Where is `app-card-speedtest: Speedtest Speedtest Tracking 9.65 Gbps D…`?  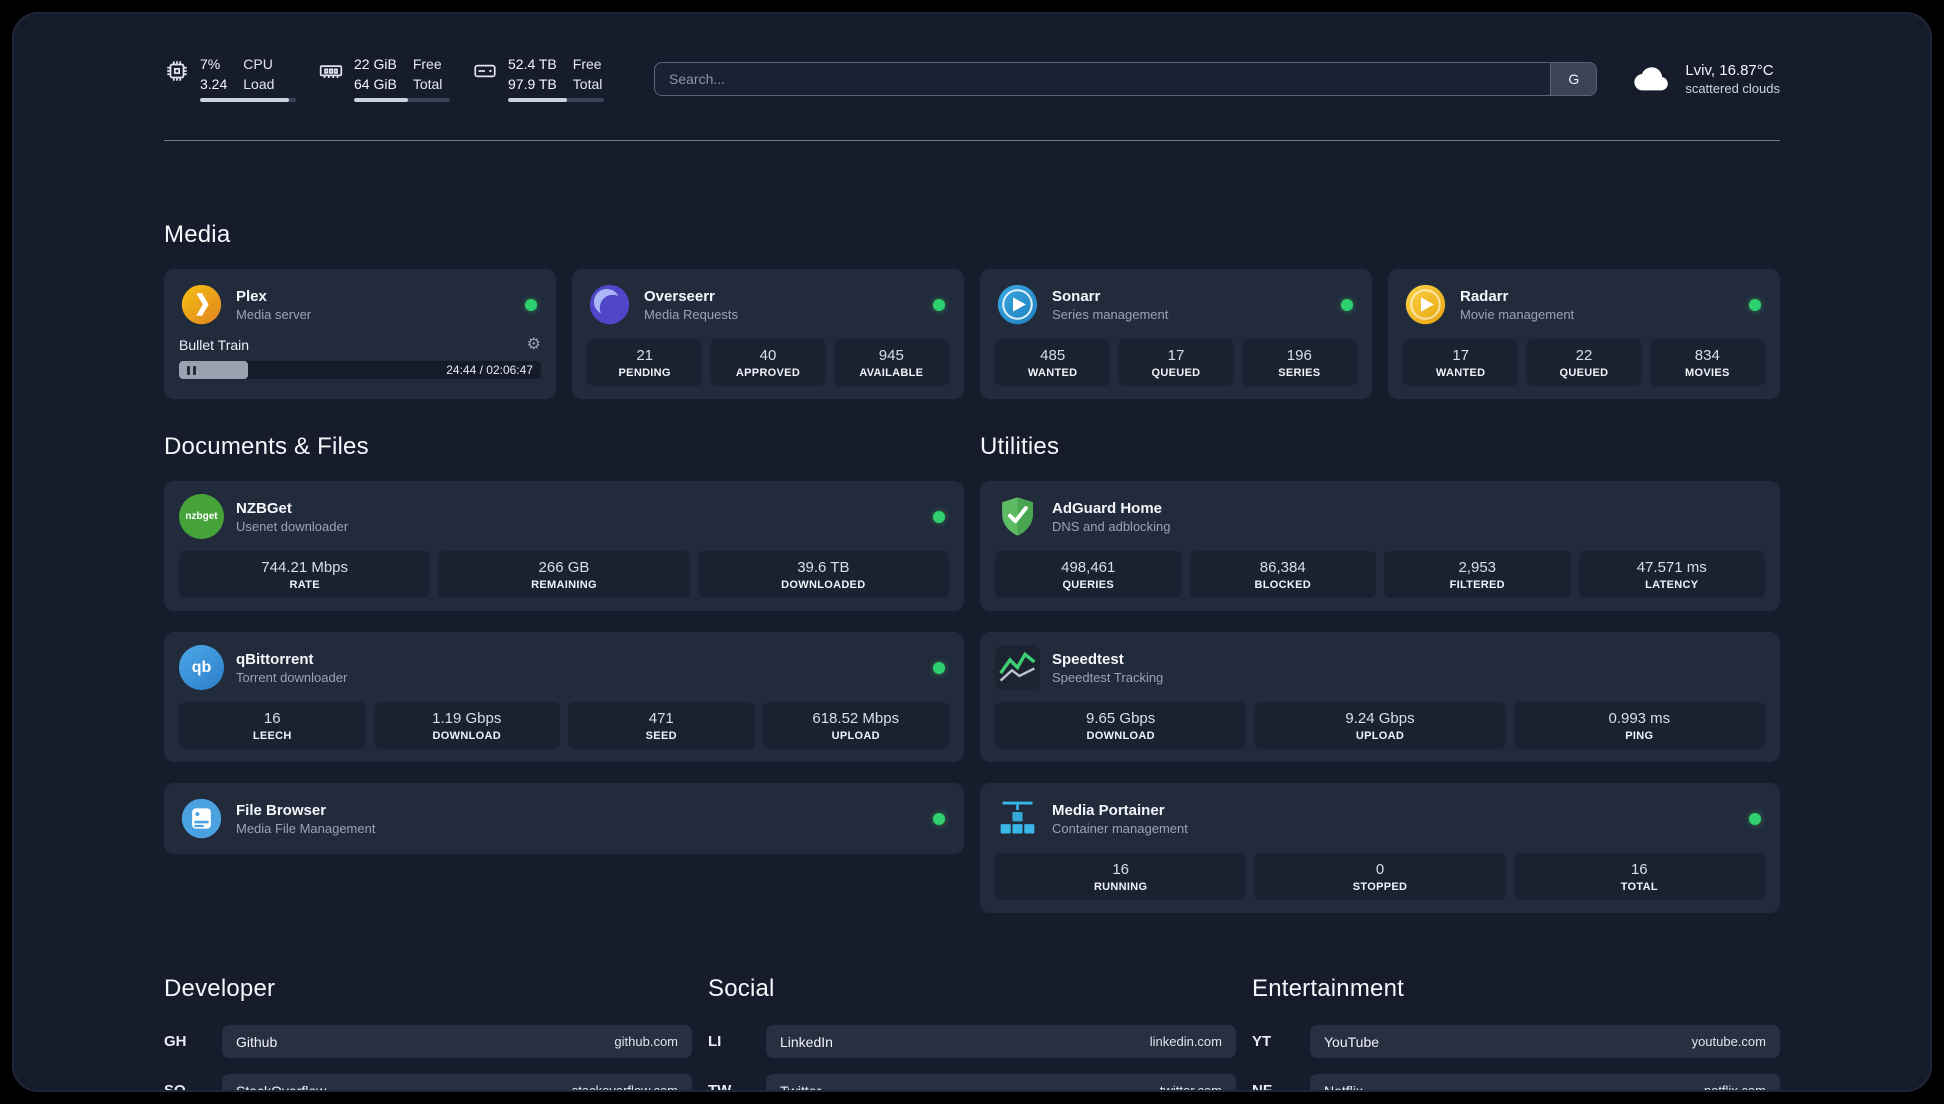
app-card-speedtest: Speedtest Speedtest Tracking 9.65 Gbps D… is located at coordinates (1380, 697).